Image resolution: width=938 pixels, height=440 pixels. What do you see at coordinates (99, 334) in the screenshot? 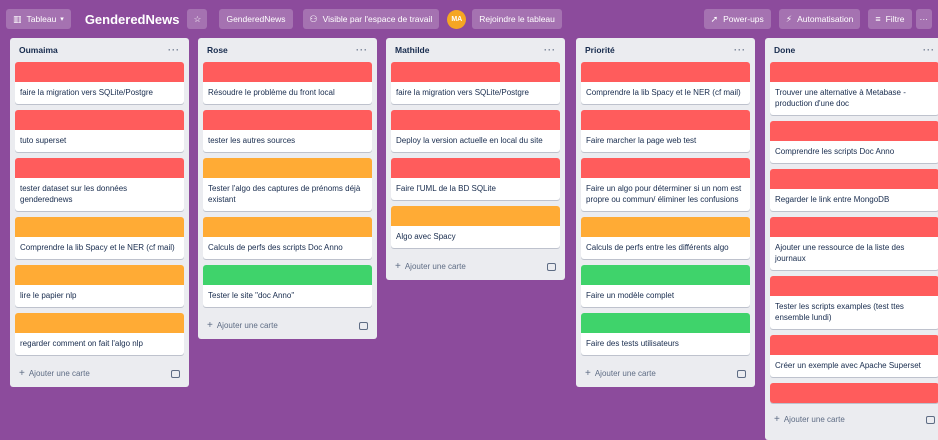
I see `card: regarder comment on fait l'algo nlp` at bounding box center [99, 334].